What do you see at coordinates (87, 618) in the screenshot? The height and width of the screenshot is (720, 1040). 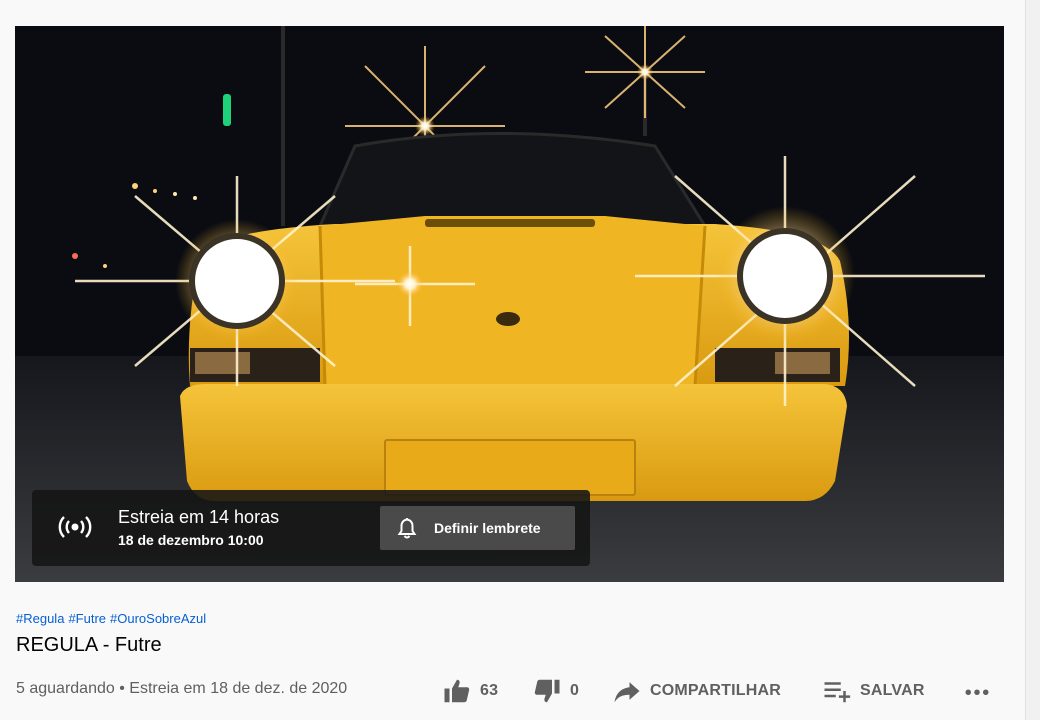 I see `hashtag-link: #Futre` at bounding box center [87, 618].